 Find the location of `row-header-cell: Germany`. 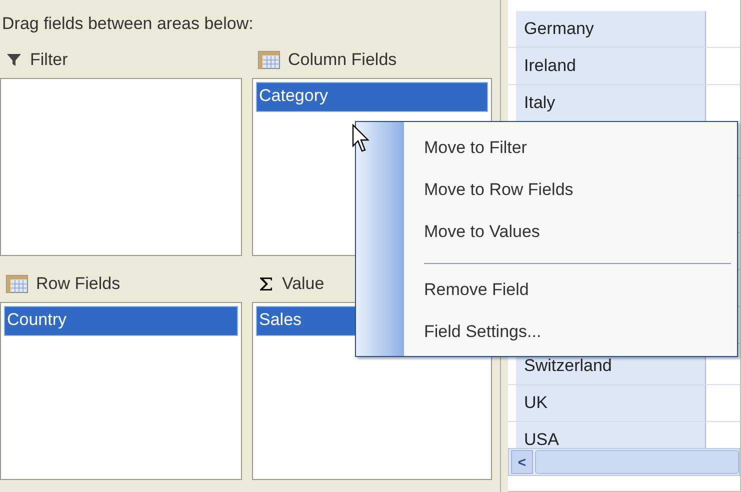

row-header-cell: Germany is located at coordinates (611, 29).